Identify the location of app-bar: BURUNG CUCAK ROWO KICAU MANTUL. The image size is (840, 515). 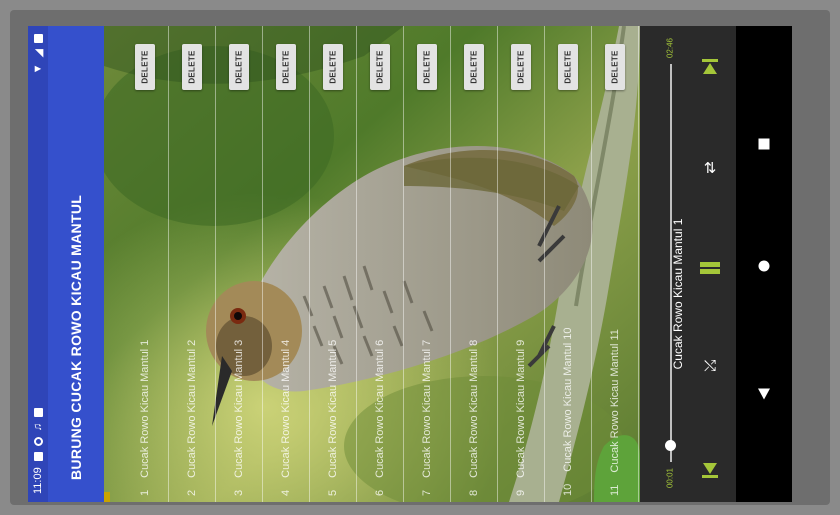
(76, 264).